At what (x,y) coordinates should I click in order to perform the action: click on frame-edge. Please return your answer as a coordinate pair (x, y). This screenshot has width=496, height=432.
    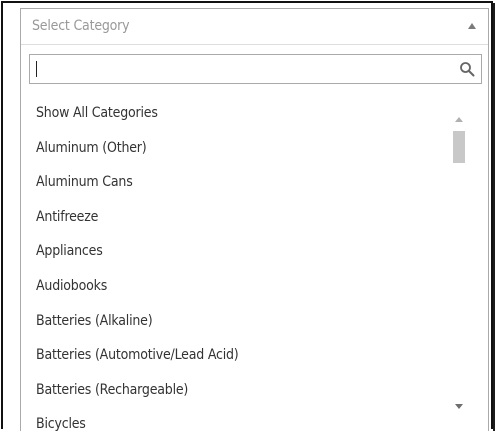
    Looking at the image, I should click on (494, 217).